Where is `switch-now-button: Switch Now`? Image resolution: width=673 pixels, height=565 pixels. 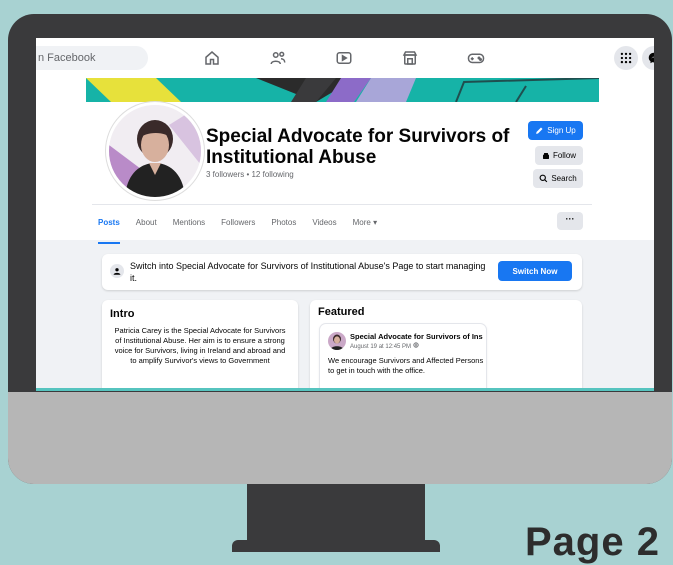 switch-now-button: Switch Now is located at coordinates (535, 271).